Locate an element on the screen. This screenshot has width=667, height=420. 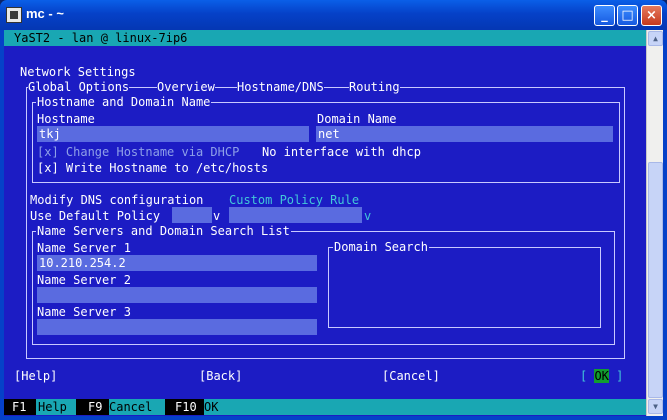
minimize-button: _ is located at coordinates (604, 15).